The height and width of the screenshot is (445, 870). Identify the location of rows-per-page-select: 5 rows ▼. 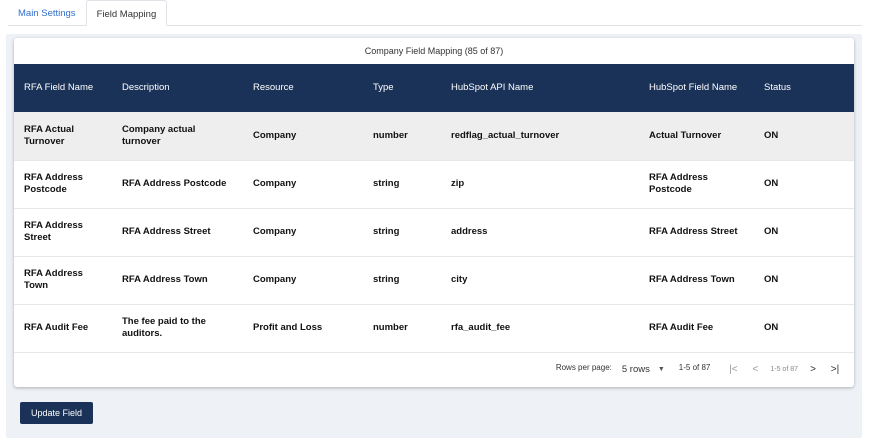
(643, 369).